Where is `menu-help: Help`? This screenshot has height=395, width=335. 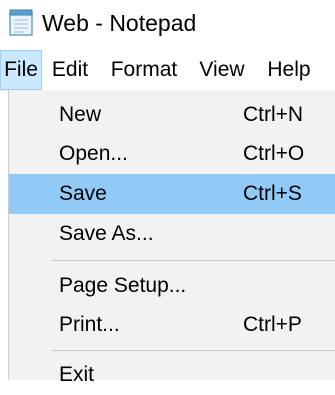 menu-help: Help is located at coordinates (289, 70).